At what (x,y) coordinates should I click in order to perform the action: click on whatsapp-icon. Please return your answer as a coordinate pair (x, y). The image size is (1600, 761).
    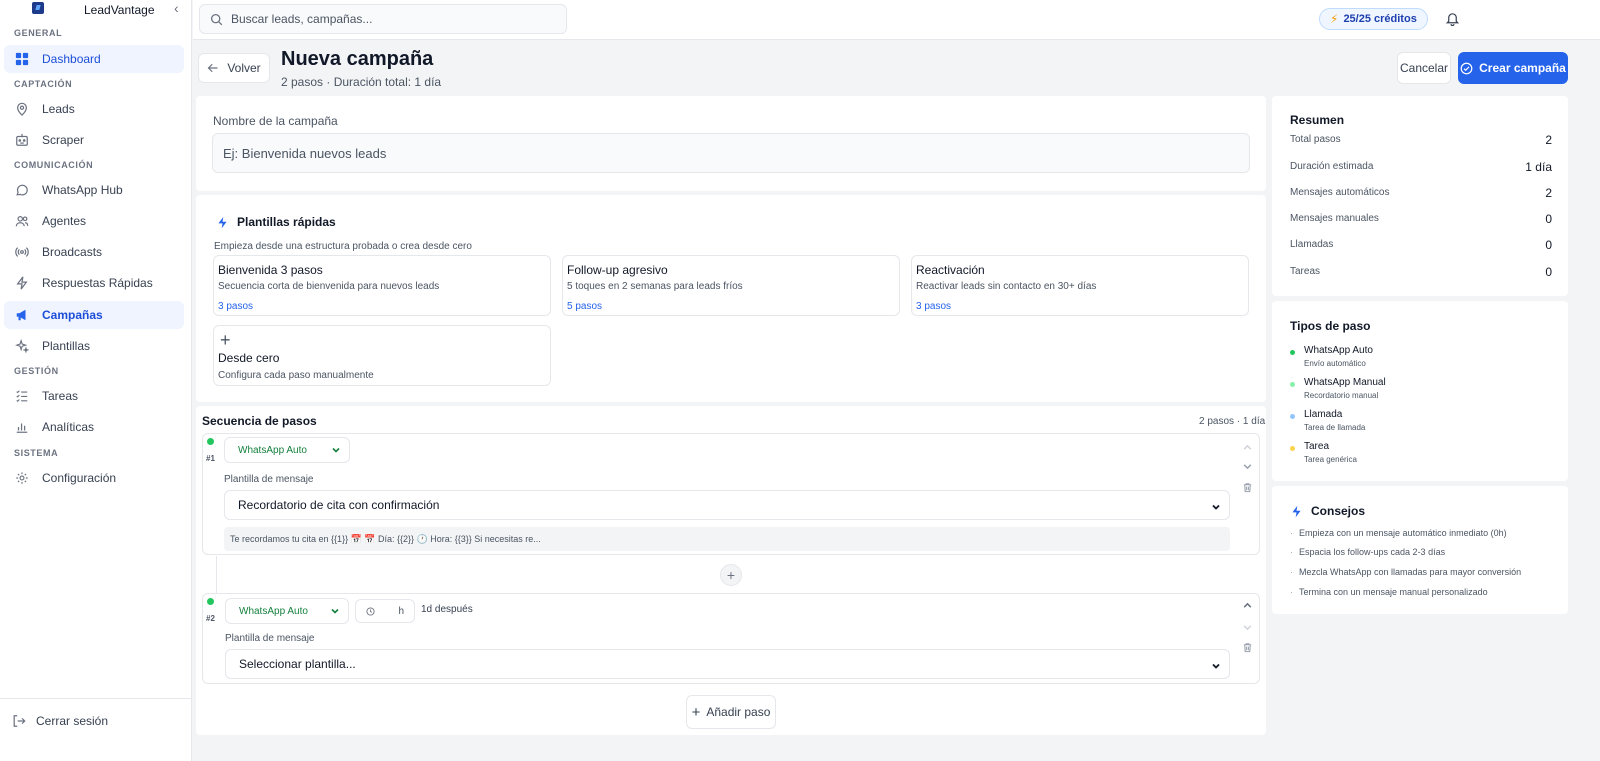
    Looking at the image, I should click on (210, 601).